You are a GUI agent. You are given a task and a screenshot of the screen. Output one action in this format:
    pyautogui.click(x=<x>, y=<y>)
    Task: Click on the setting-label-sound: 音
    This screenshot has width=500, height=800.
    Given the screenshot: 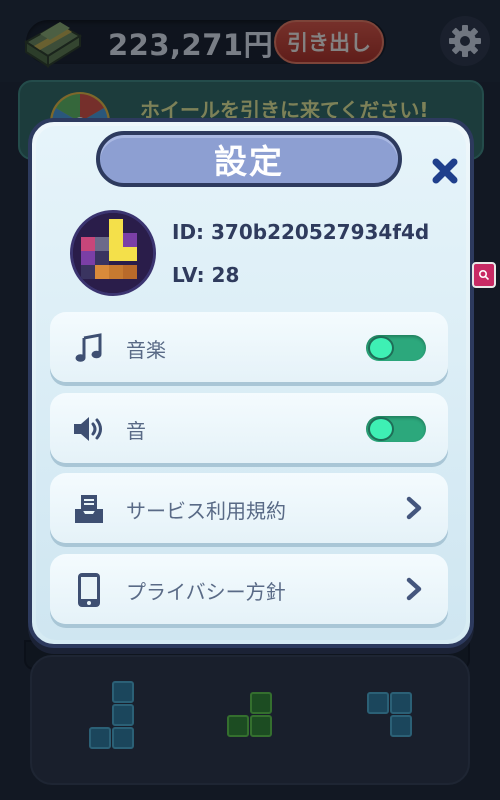 What is the action you would take?
    pyautogui.click(x=136, y=431)
    